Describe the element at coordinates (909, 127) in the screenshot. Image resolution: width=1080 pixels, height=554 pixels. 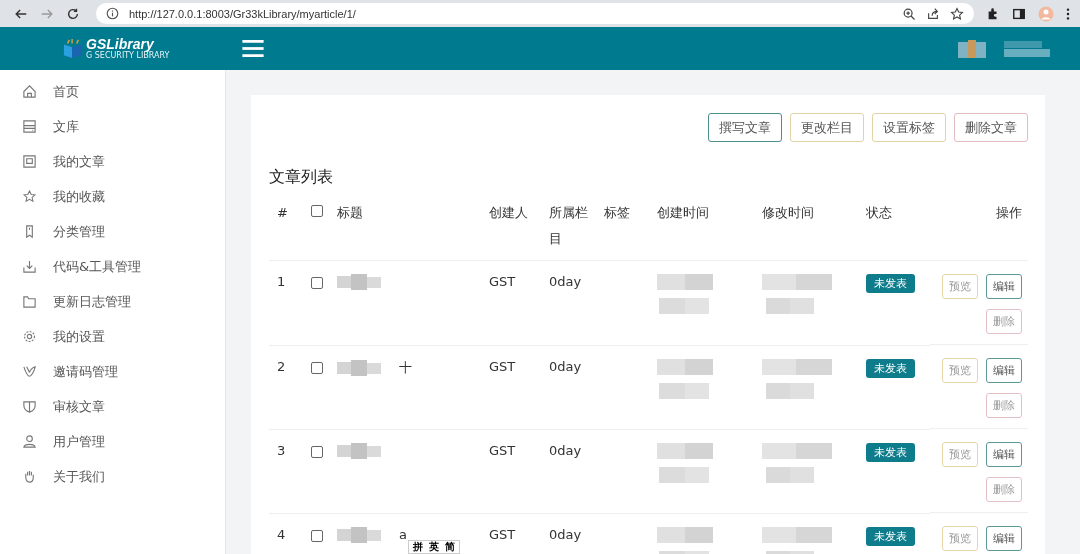
I see `toolbar-button: 设置标签` at that location.